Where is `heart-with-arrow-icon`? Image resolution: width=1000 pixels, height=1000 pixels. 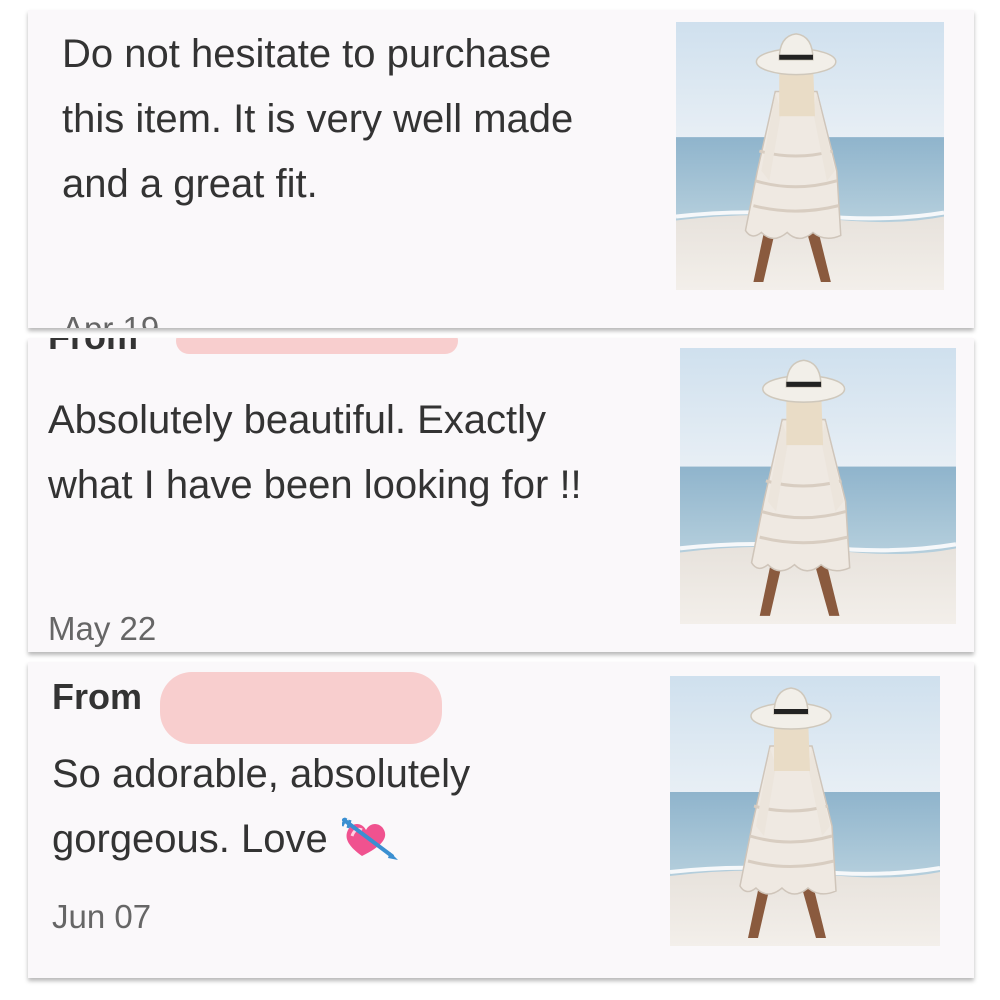
heart-with-arrow-icon is located at coordinates (370, 839).